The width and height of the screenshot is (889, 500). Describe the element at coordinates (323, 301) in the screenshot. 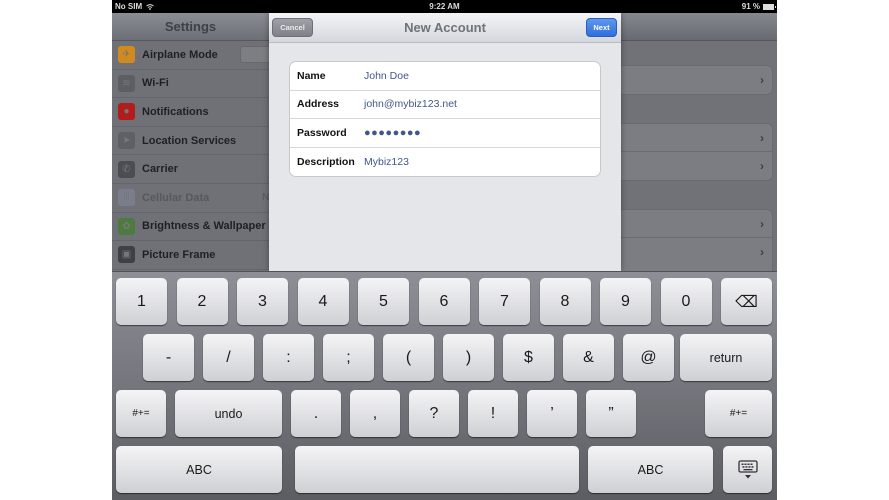

I see `key-4: 4` at that location.